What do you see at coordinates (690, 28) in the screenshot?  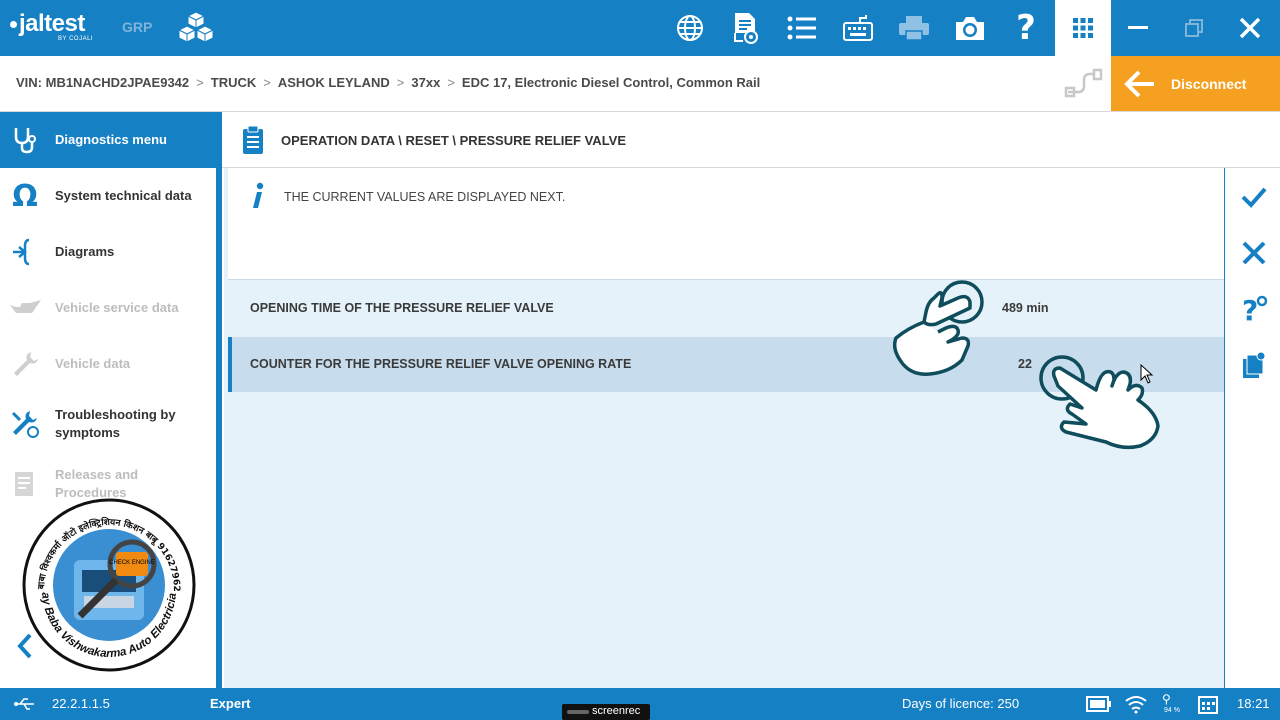 I see `globe-icon` at bounding box center [690, 28].